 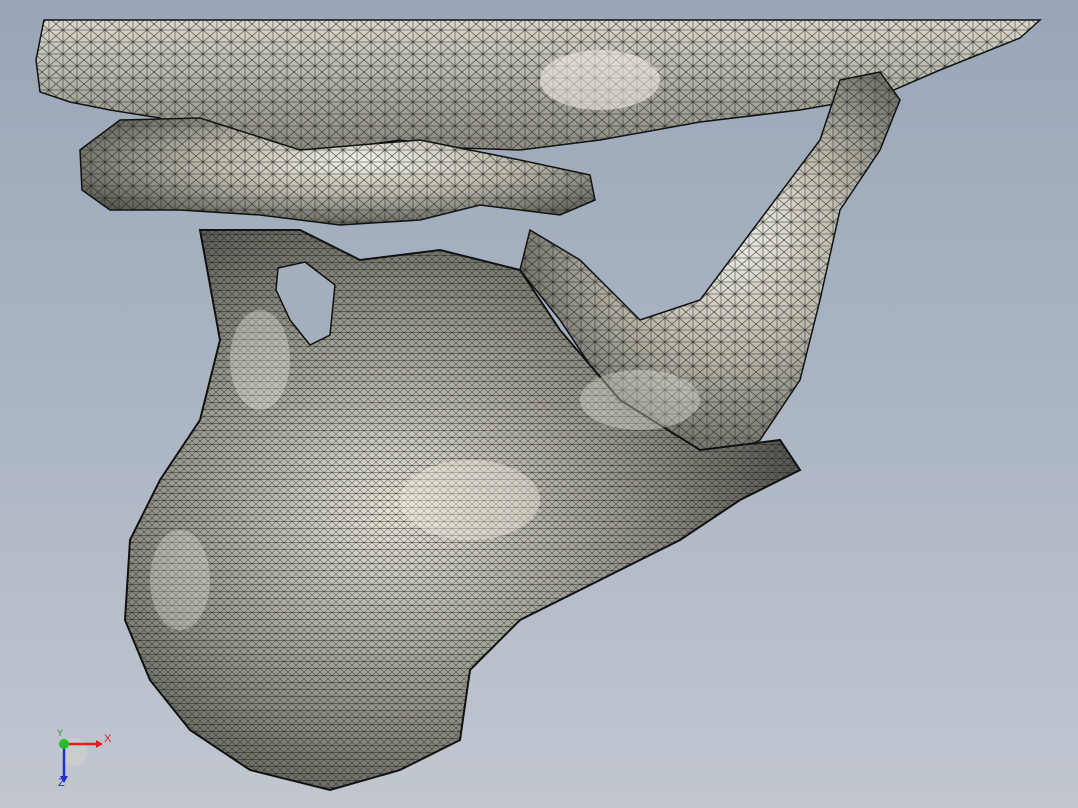 What do you see at coordinates (108, 739) in the screenshot?
I see `x-axis-label: X` at bounding box center [108, 739].